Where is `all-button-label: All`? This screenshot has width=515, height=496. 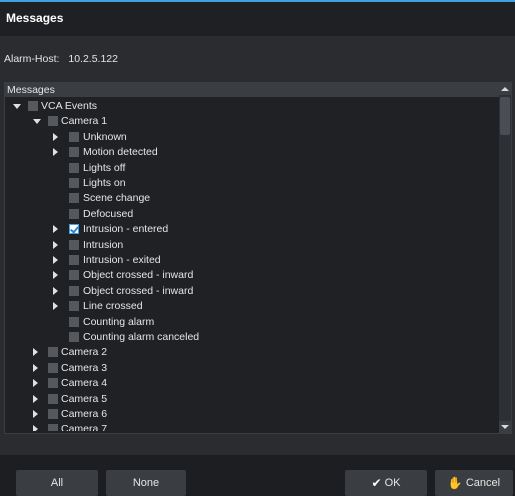 all-button-label: All is located at coordinates (57, 483).